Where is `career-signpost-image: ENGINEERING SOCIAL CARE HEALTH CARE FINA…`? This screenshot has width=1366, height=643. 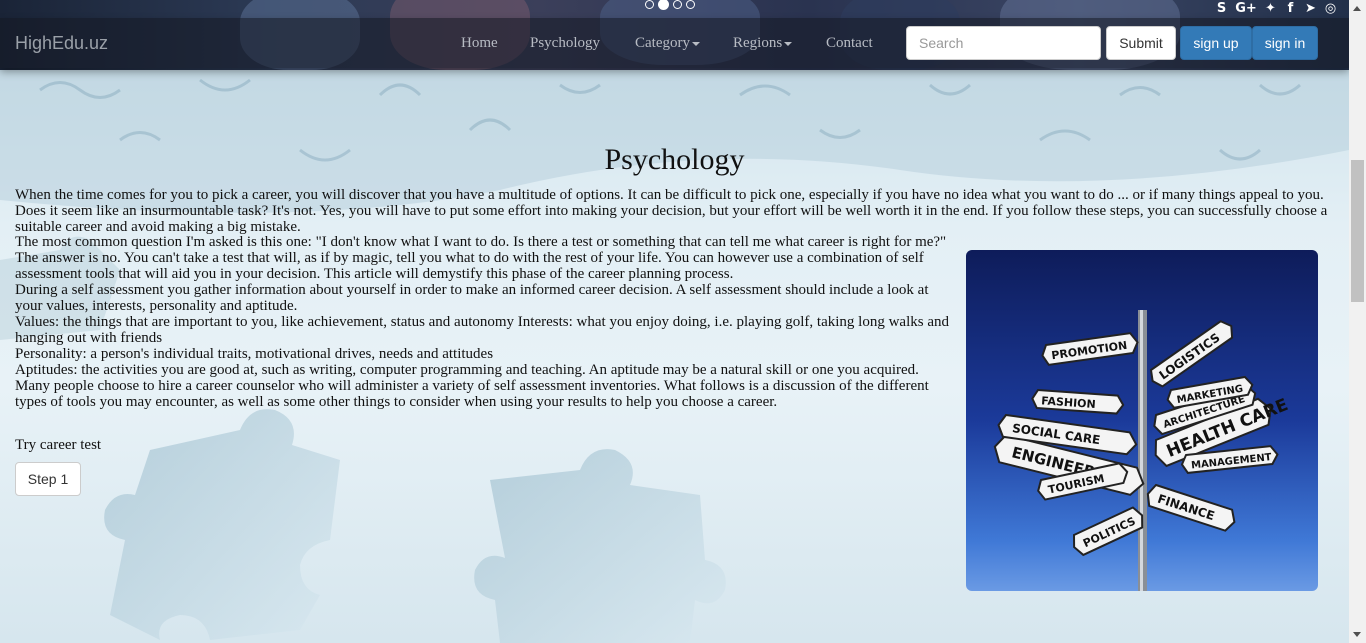 career-signpost-image: ENGINEERING SOCIAL CARE HEALTH CARE FINA… is located at coordinates (1142, 420).